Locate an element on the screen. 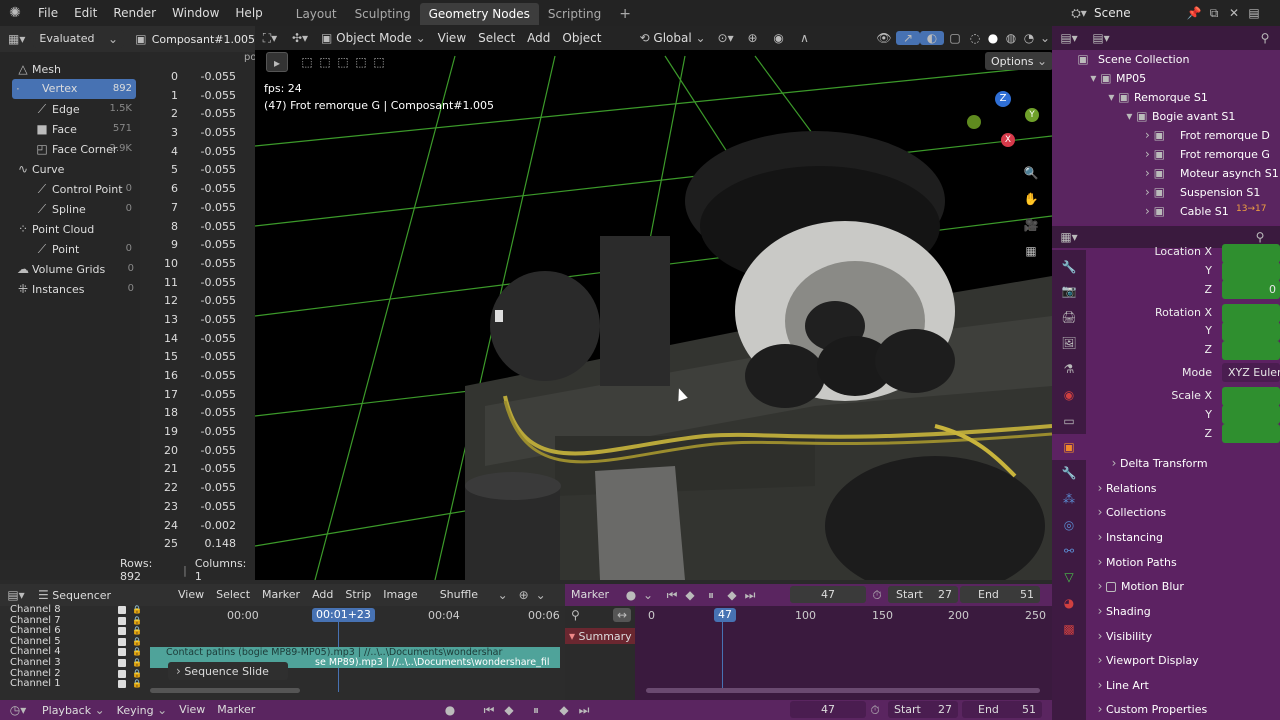 This screenshot has width=1280, height=720. sequencer-type-dropdown: ☰ Sequencer is located at coordinates (102, 595).